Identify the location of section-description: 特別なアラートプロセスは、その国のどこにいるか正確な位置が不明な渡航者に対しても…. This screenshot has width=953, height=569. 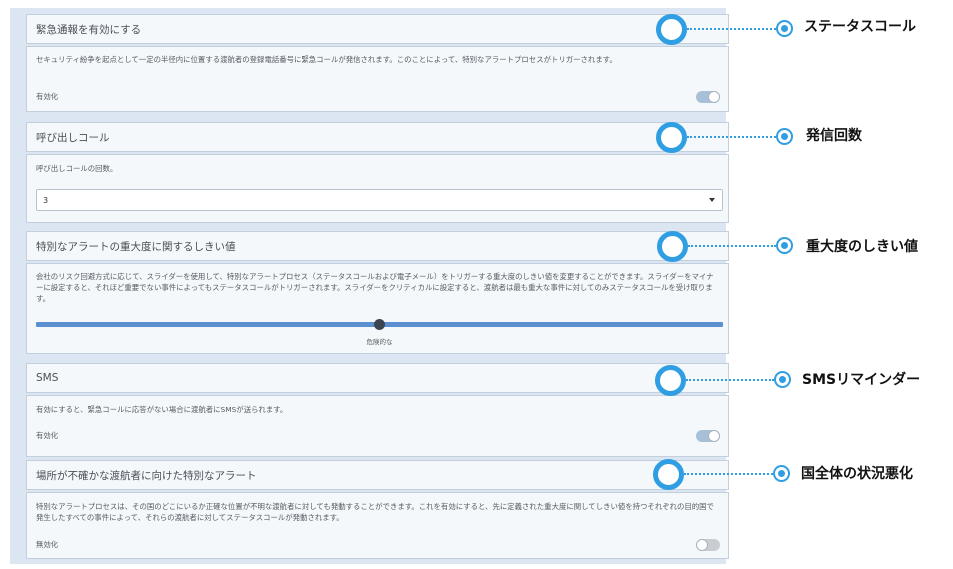
(375, 512).